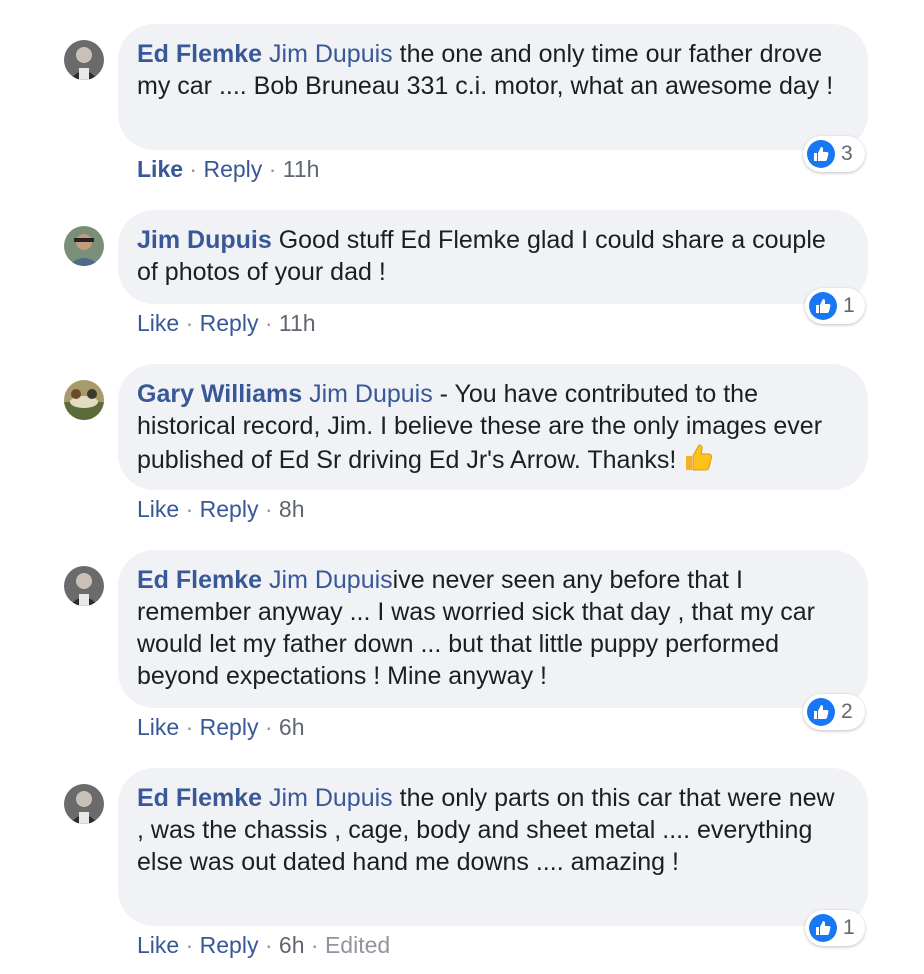 The image size is (924, 974). What do you see at coordinates (847, 153) in the screenshot?
I see `reaction-number: 3` at bounding box center [847, 153].